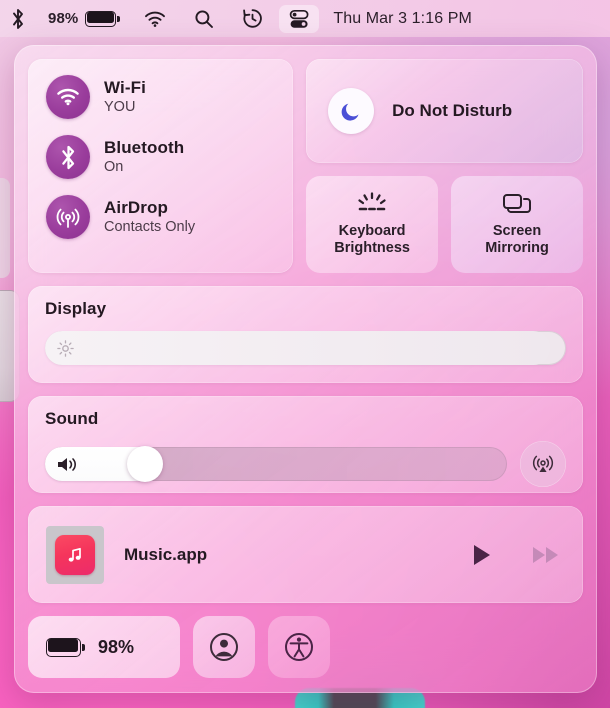  What do you see at coordinates (252, 18) in the screenshot?
I see `menubar-time-machine-icon` at bounding box center [252, 18].